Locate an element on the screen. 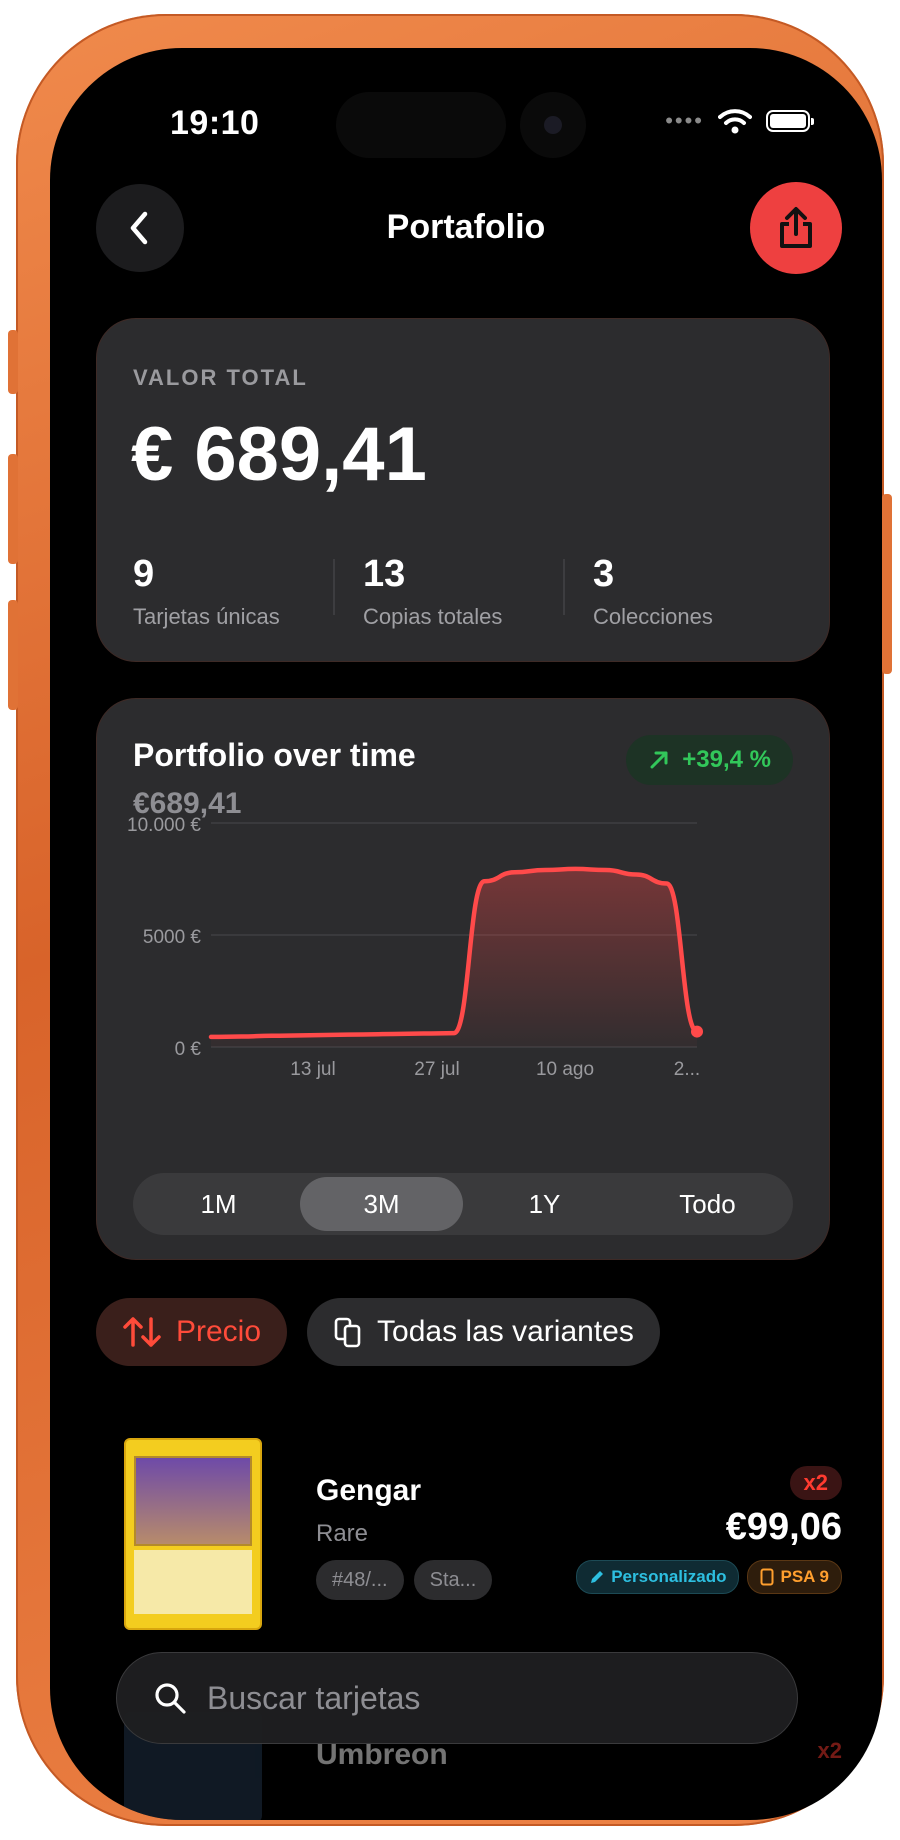 This screenshot has width=900, height=1840. range-1y: 1Y is located at coordinates (544, 1204).